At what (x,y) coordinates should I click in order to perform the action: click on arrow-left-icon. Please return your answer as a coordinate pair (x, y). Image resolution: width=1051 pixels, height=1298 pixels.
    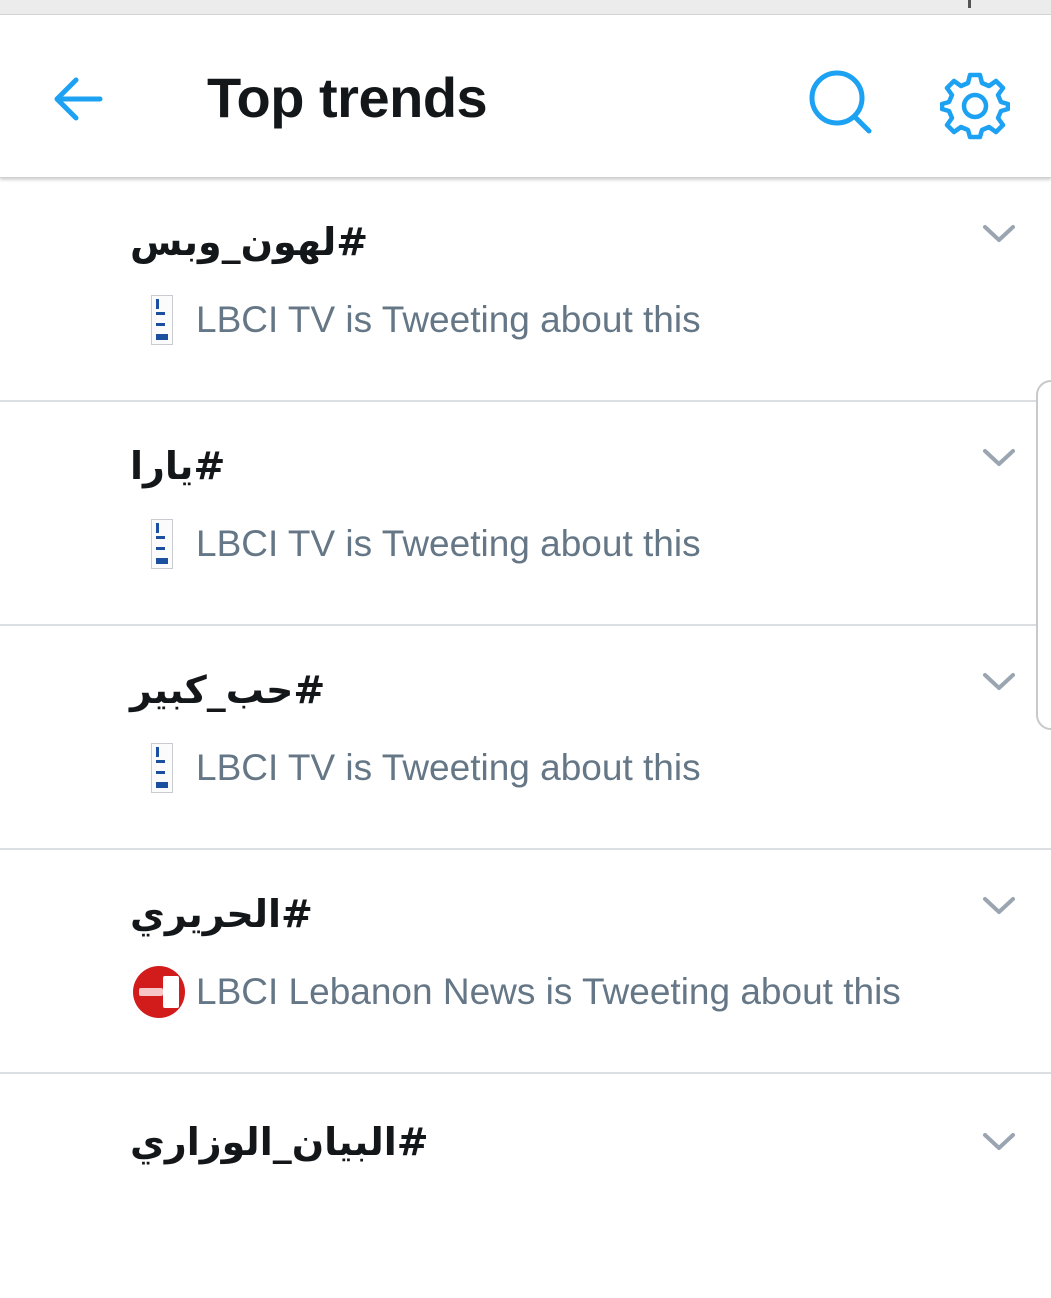
    Looking at the image, I should click on (78, 99).